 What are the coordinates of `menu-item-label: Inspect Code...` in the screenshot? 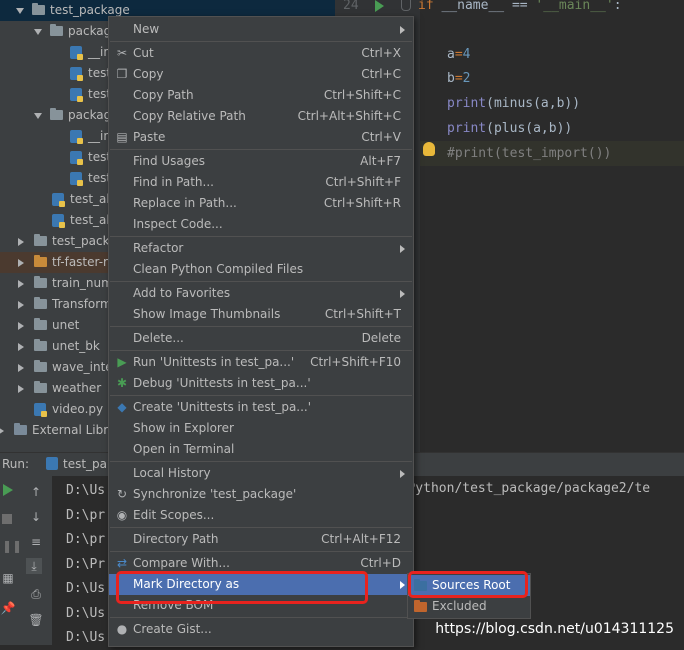 It's located at (178, 224).